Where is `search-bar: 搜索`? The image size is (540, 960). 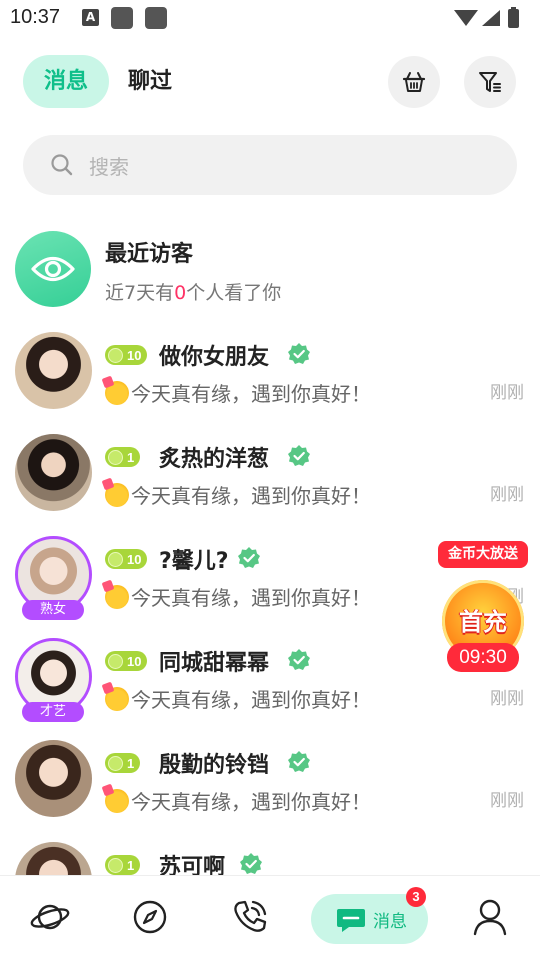 search-bar: 搜索 is located at coordinates (270, 165).